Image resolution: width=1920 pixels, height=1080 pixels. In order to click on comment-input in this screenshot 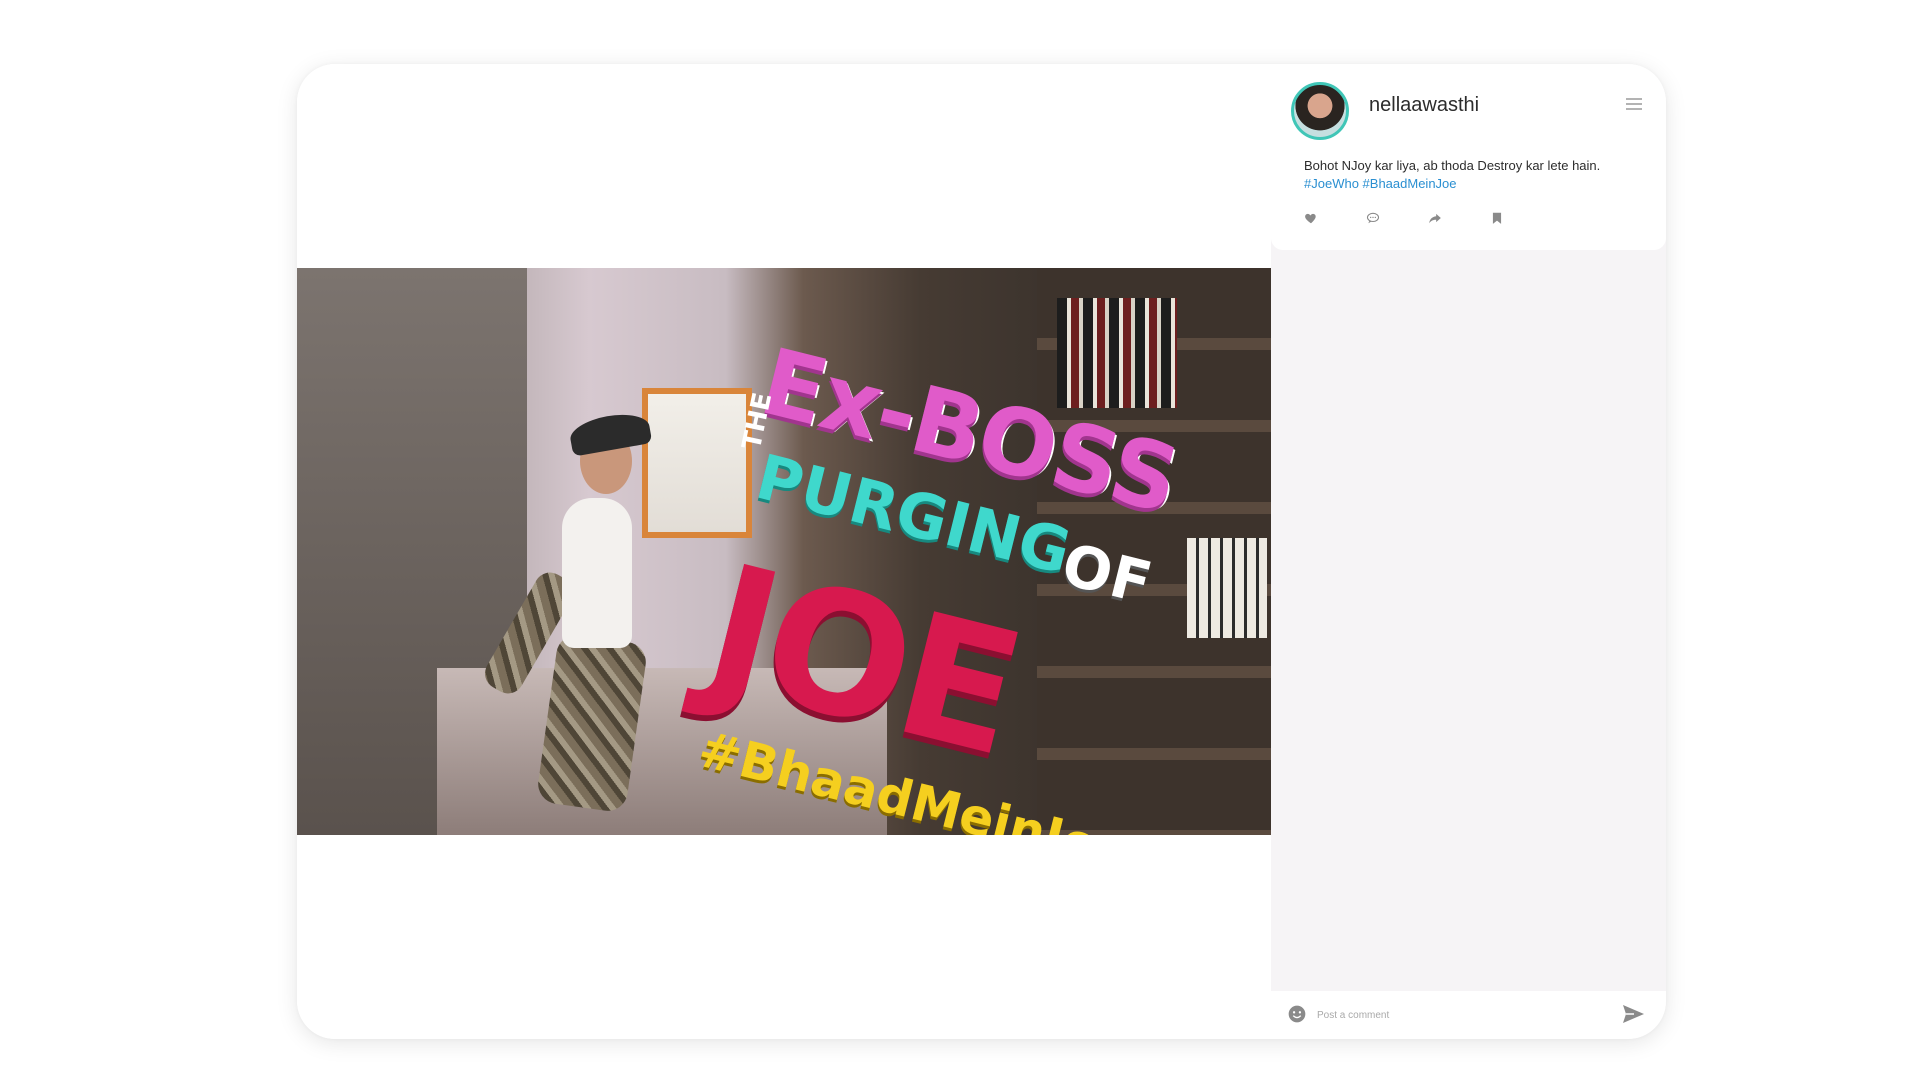, I will do `click(1462, 1015)`.